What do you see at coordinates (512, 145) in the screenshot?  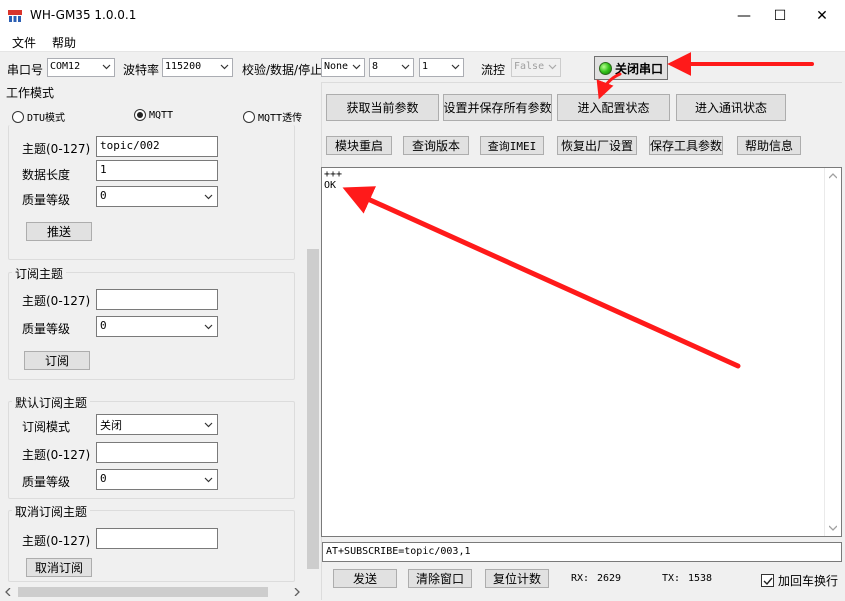 I see `query-imei-button: 查询IMEI` at bounding box center [512, 145].